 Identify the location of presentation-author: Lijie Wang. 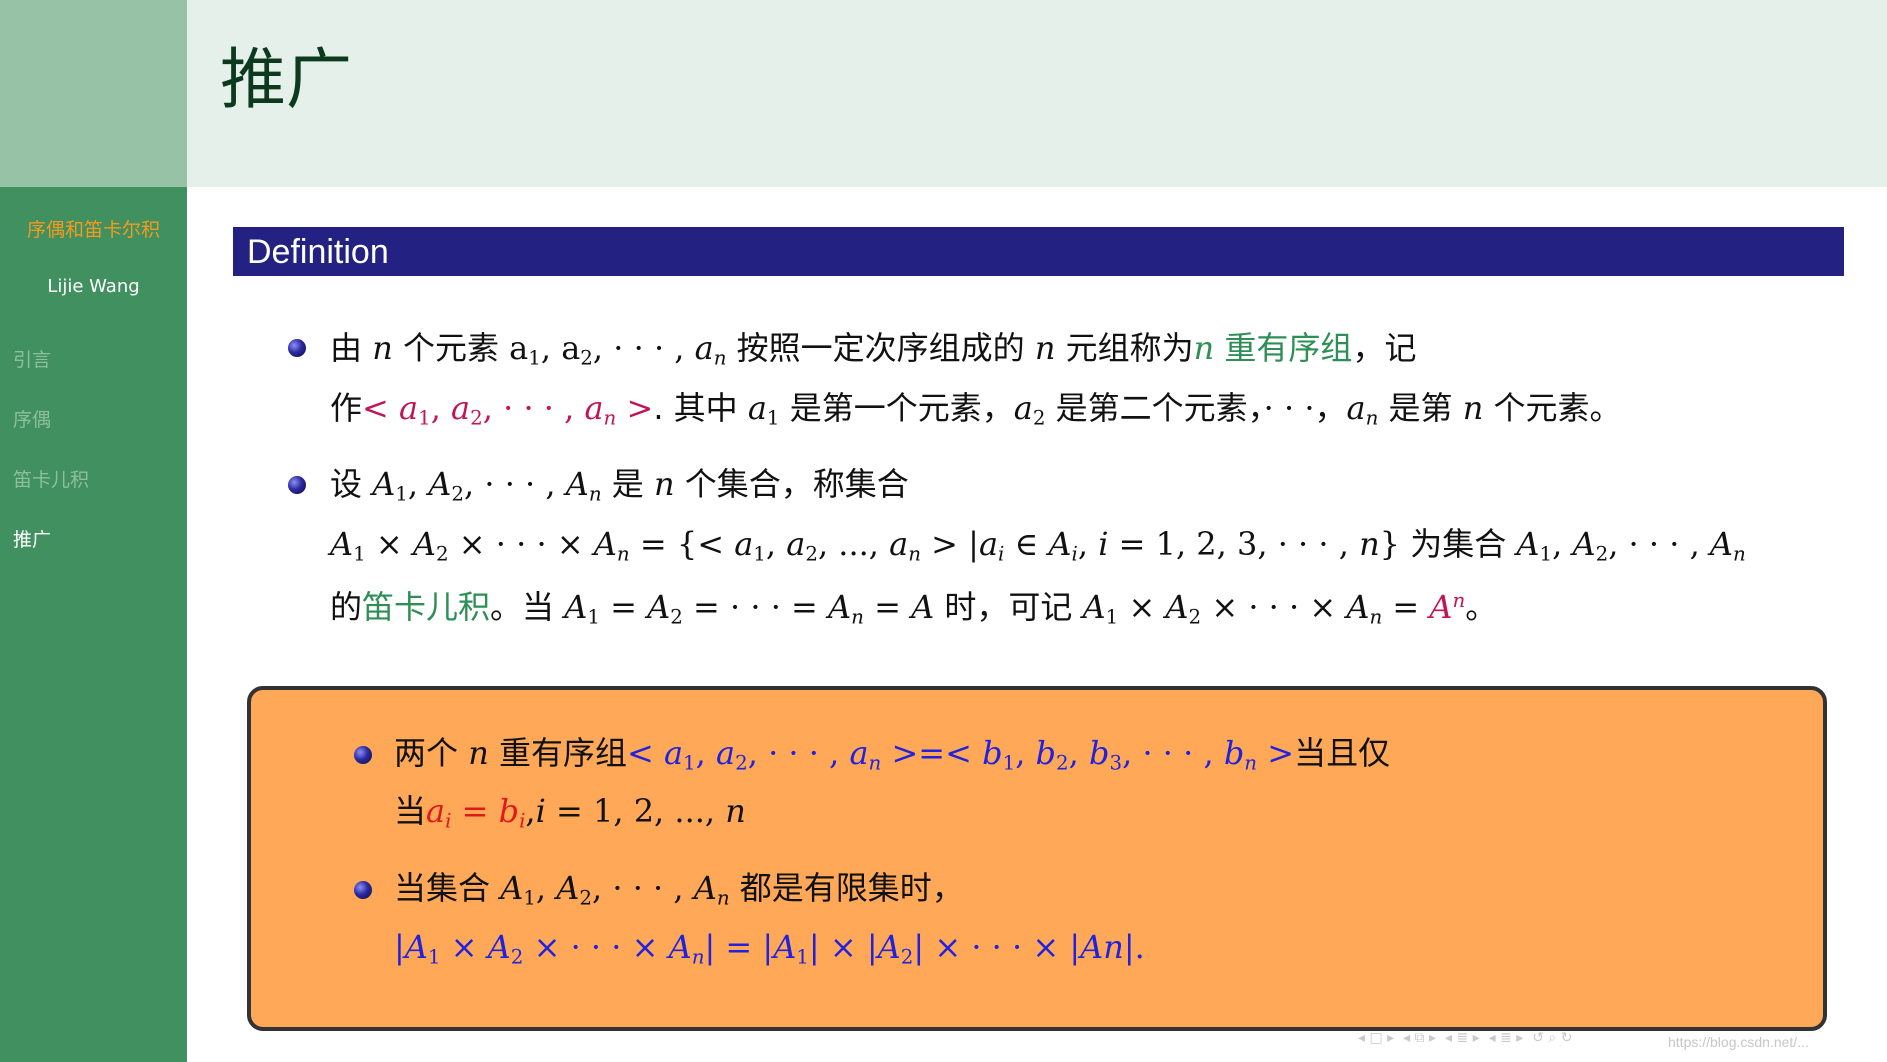
(93, 286).